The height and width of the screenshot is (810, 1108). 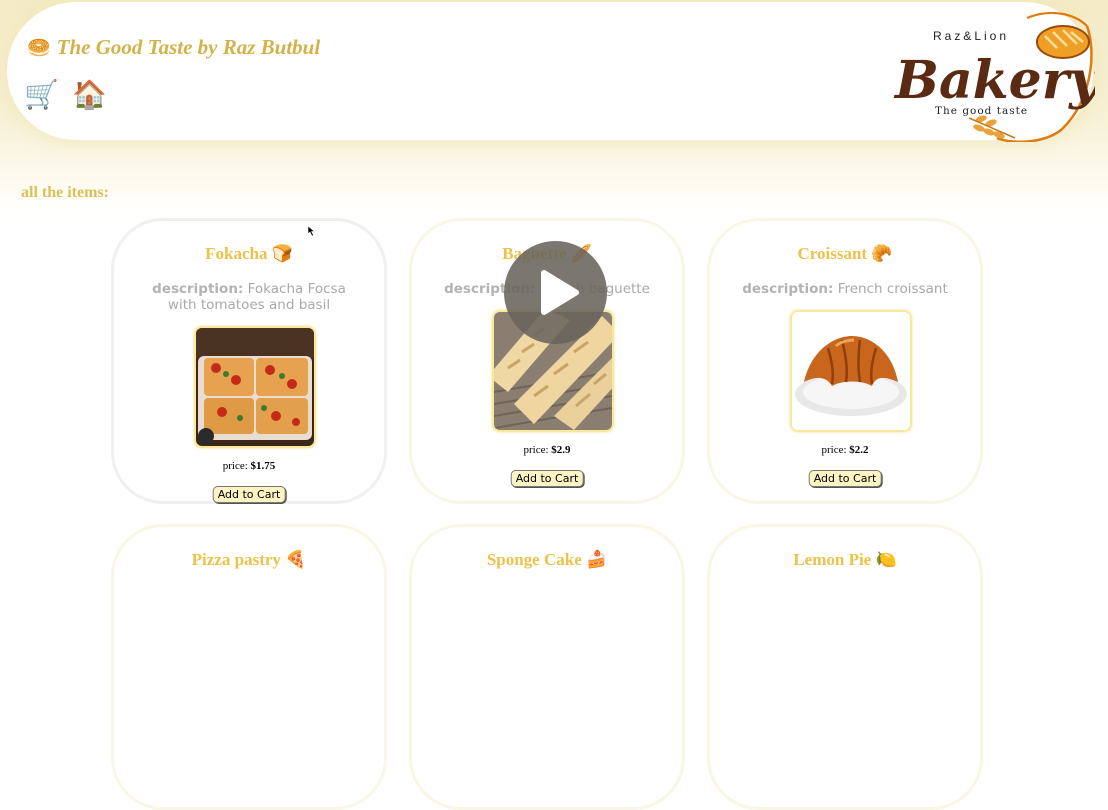 What do you see at coordinates (263, 466) in the screenshot?
I see `price-value: $1.75` at bounding box center [263, 466].